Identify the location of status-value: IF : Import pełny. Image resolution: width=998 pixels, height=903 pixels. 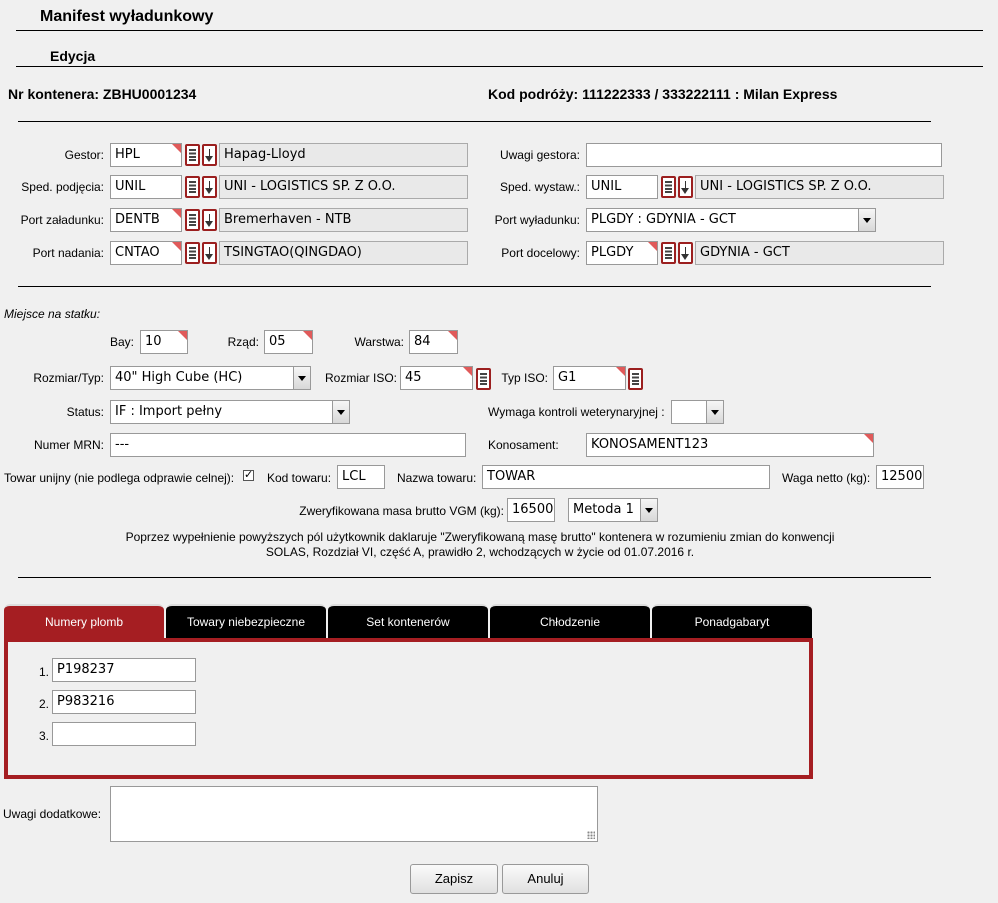
(169, 411).